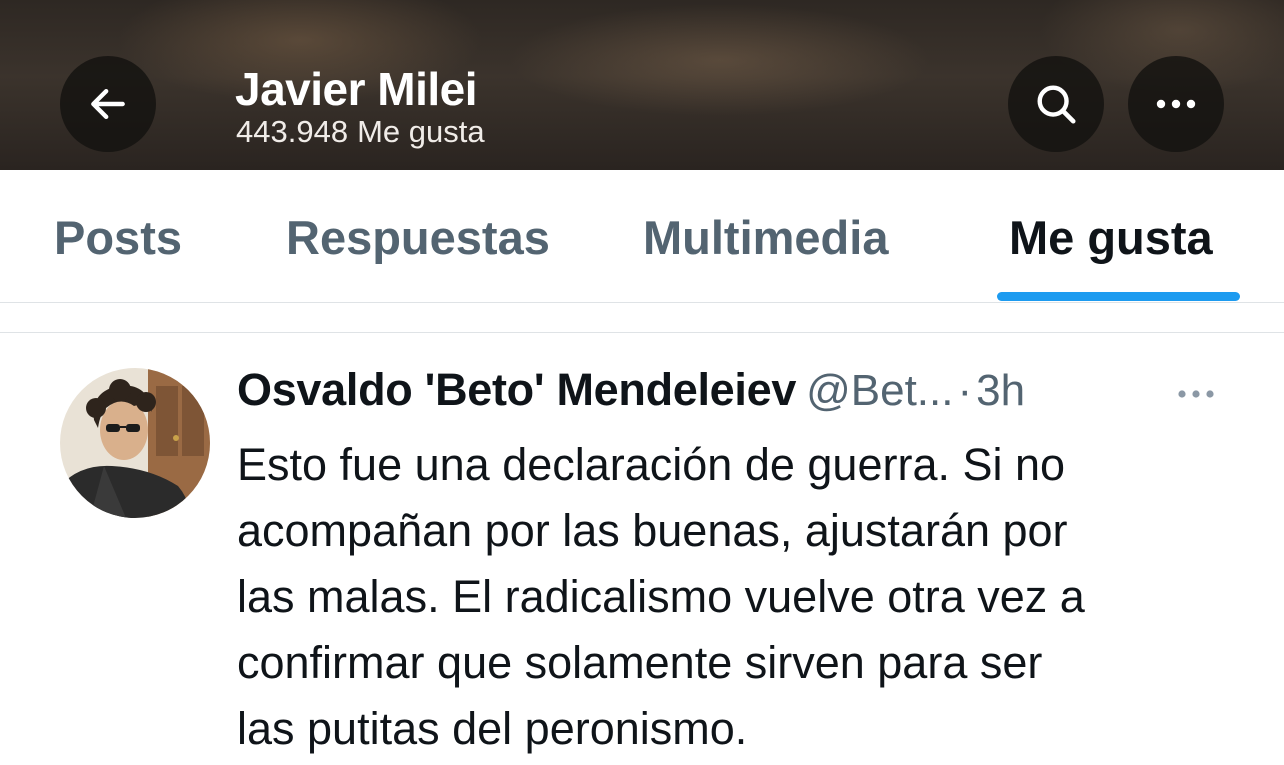  I want to click on tabs-divider, so click(642, 302).